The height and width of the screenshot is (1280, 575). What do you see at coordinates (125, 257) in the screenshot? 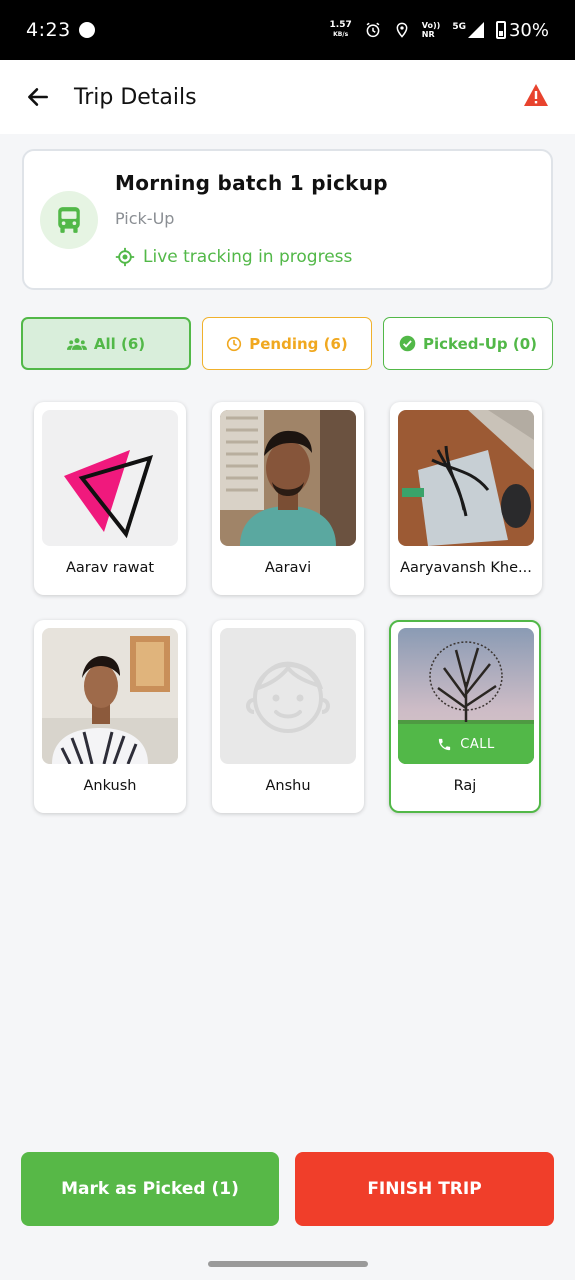
I see `location-target-icon` at bounding box center [125, 257].